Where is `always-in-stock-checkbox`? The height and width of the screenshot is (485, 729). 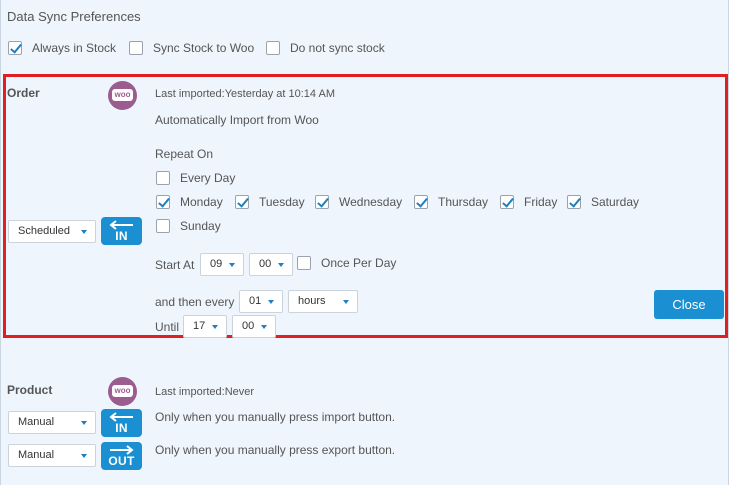
always-in-stock-checkbox is located at coordinates (15, 48).